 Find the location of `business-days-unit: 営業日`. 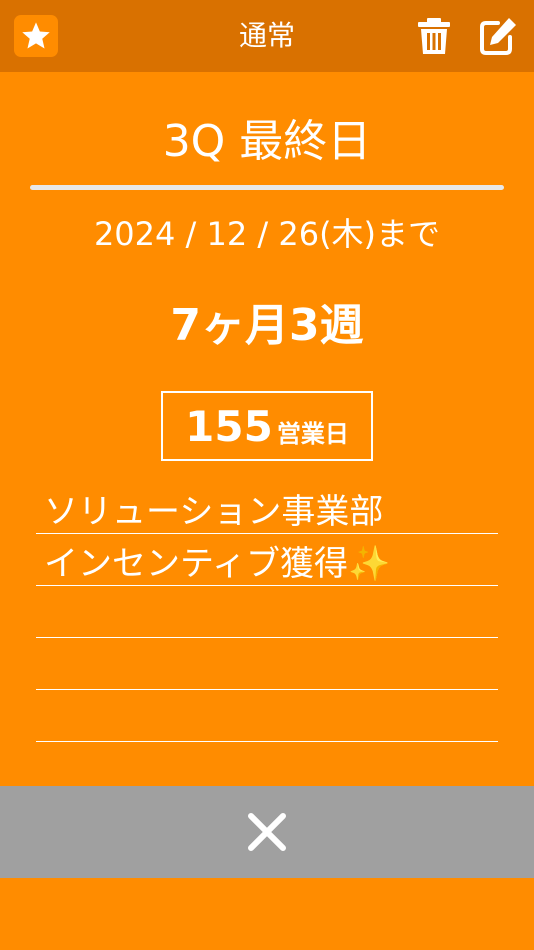

business-days-unit: 営業日 is located at coordinates (312, 433).